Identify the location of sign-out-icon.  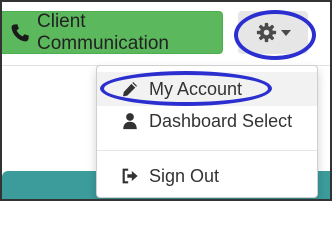
(131, 176).